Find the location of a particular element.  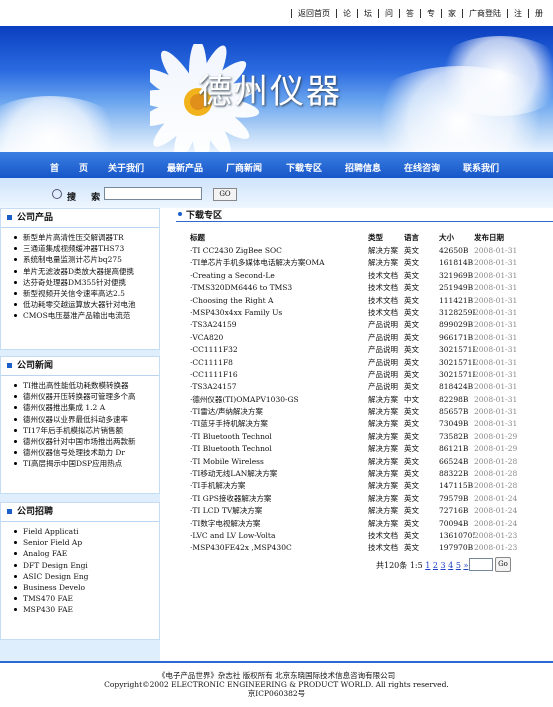

download-title-link: ·TS3A24159 is located at coordinates (277, 325).